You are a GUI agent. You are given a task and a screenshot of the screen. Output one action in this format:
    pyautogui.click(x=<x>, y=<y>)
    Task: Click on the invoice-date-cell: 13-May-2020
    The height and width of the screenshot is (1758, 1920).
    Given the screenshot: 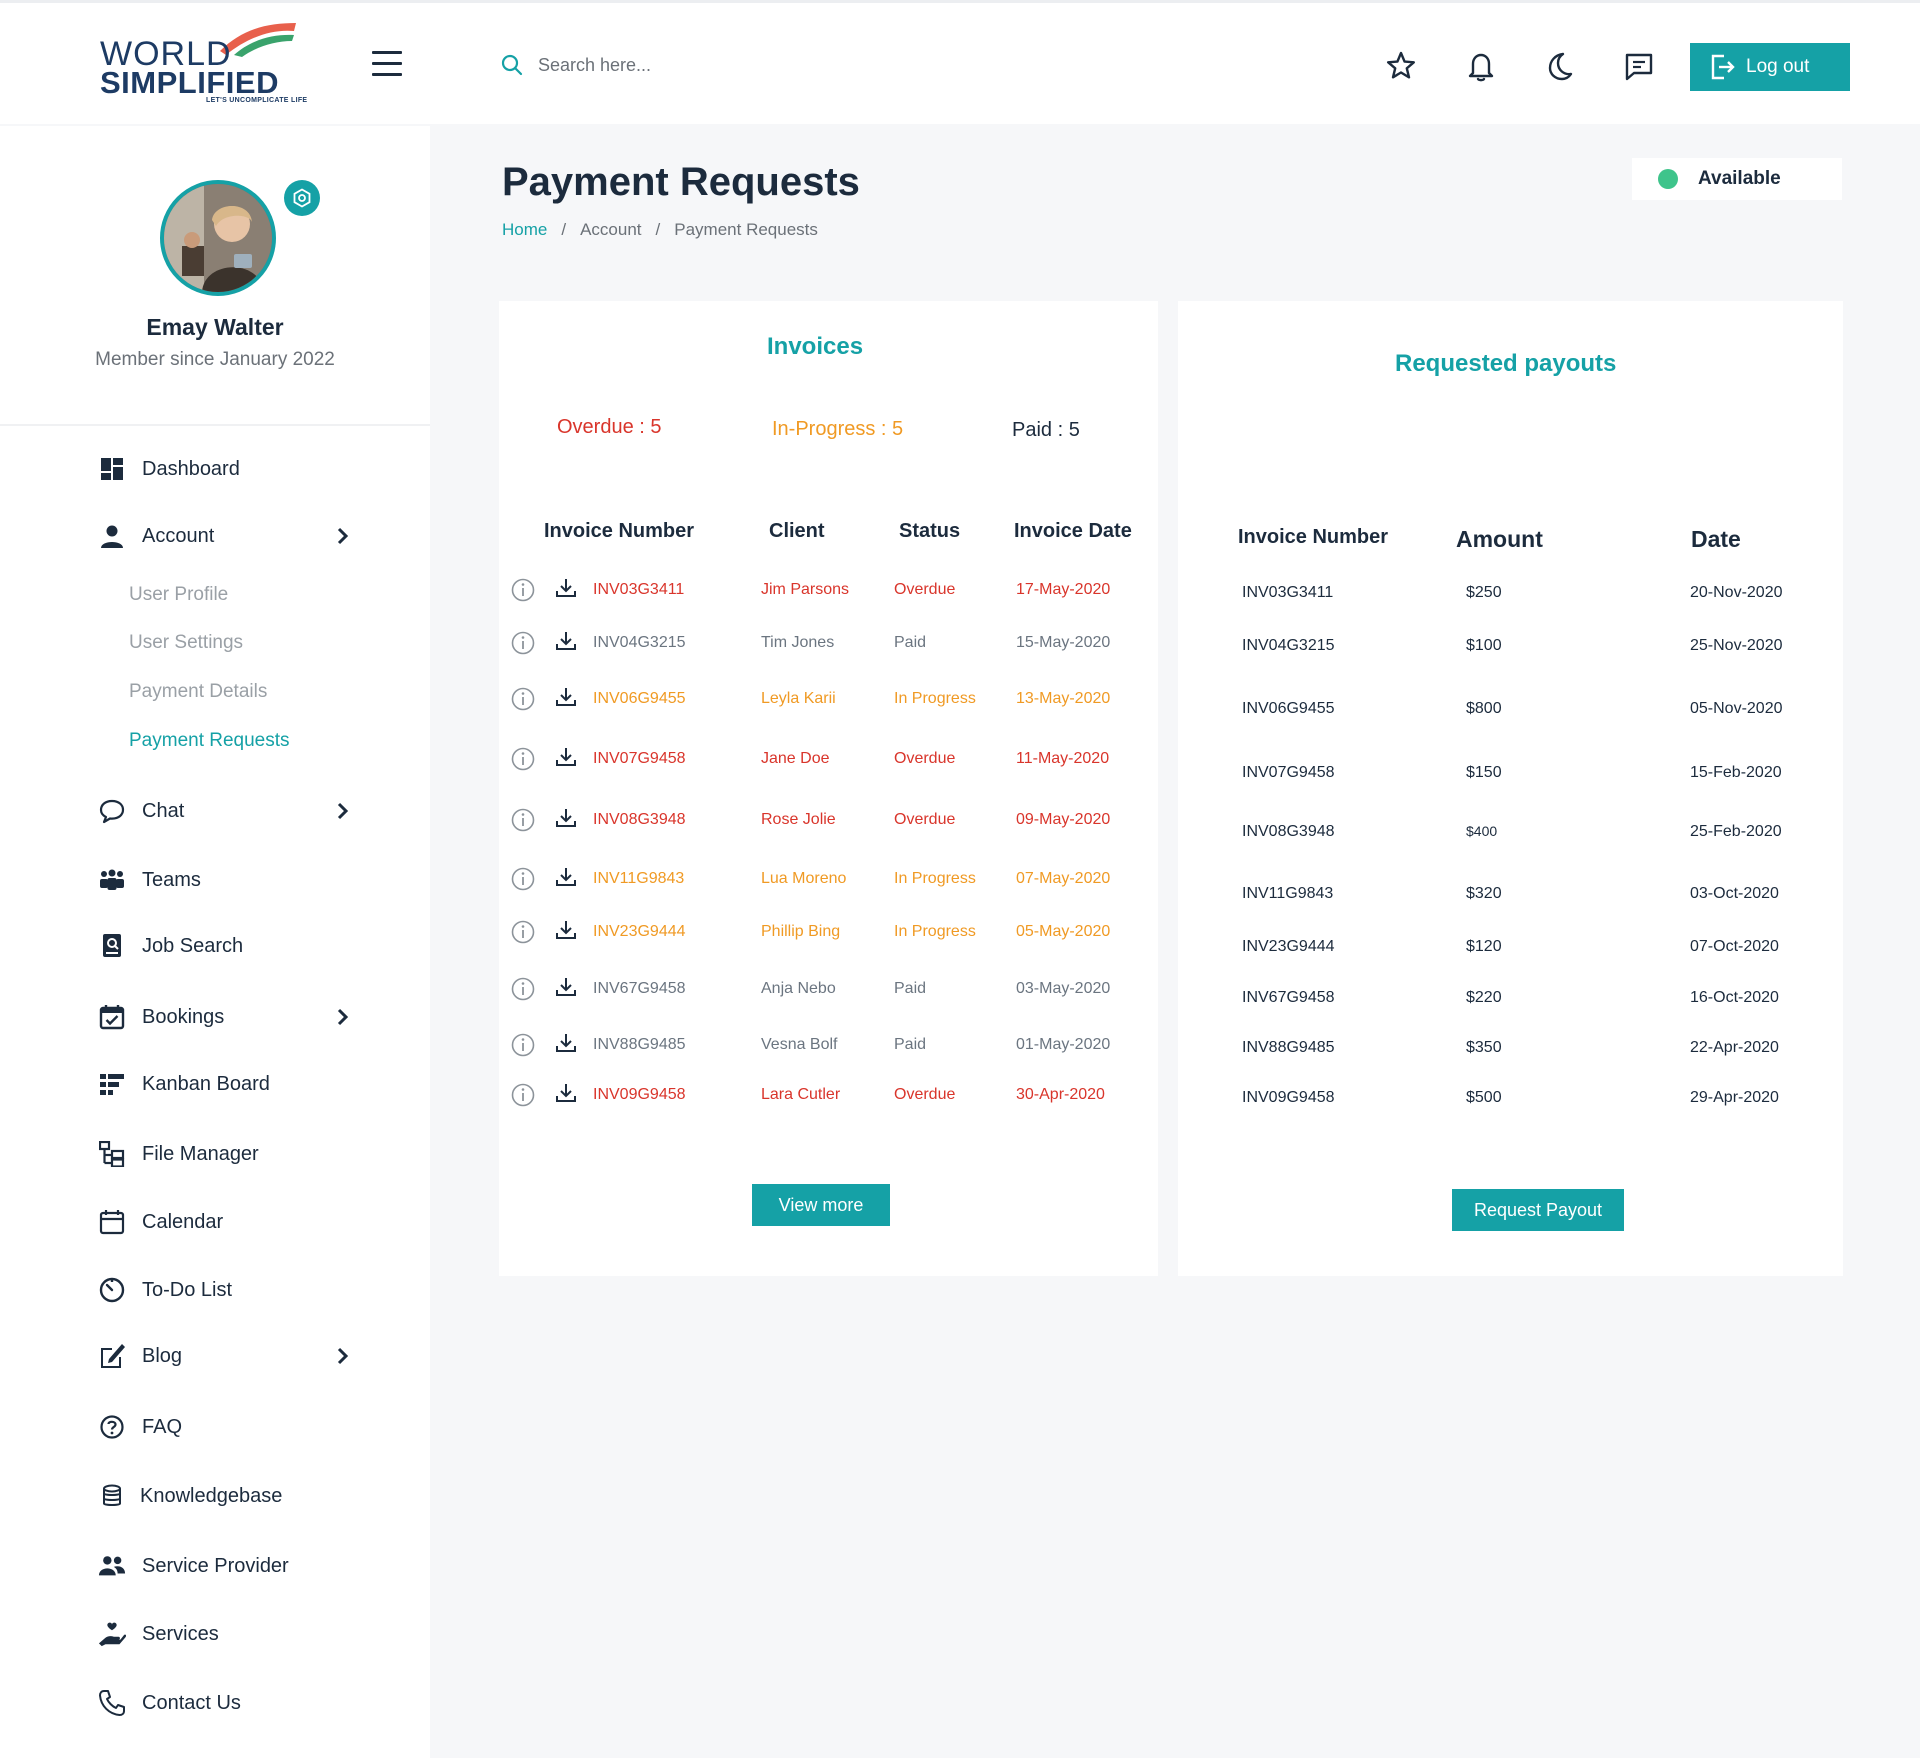 What is the action you would take?
    pyautogui.click(x=1063, y=698)
    